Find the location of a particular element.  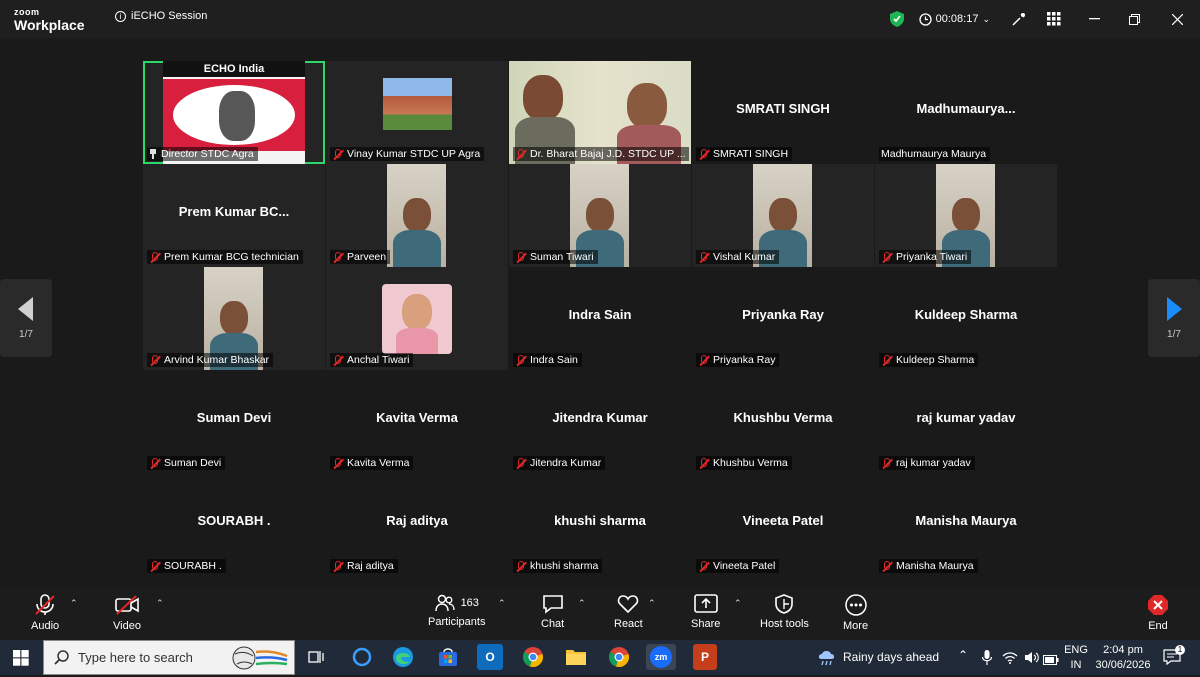

host-tools-label: Host tools is located at coordinates (784, 624).